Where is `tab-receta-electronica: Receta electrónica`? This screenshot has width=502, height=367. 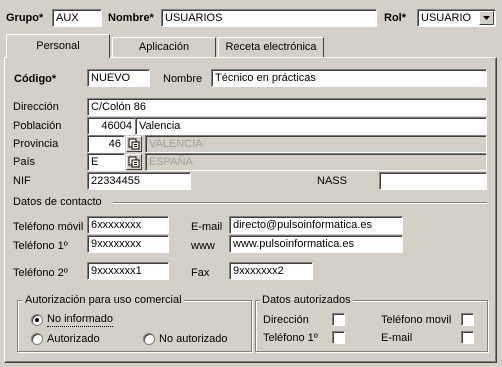 tab-receta-electronica: Receta electrónica is located at coordinates (271, 47).